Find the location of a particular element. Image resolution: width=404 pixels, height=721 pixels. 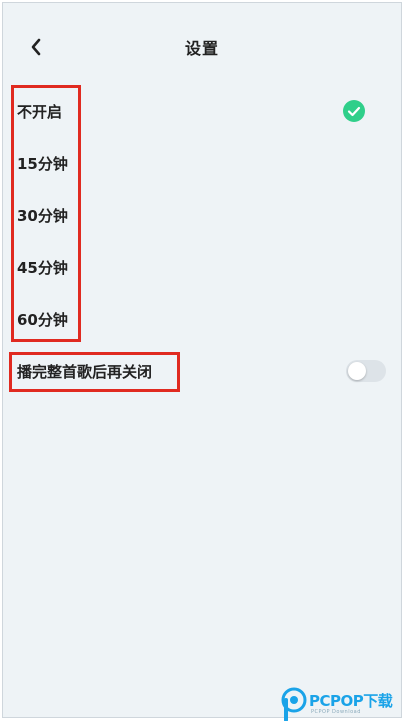

options-highlight-box is located at coordinates (46, 213).